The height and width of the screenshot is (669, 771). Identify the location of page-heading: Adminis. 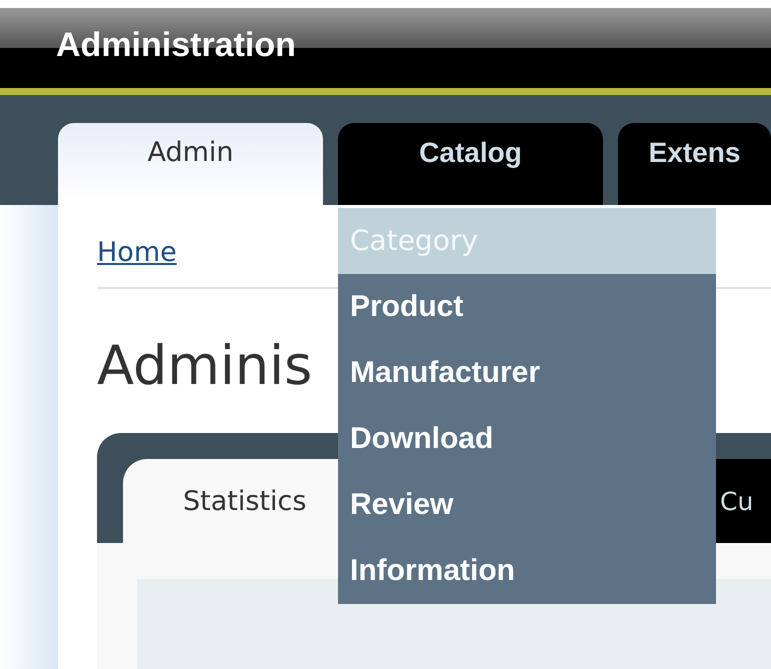
(205, 366).